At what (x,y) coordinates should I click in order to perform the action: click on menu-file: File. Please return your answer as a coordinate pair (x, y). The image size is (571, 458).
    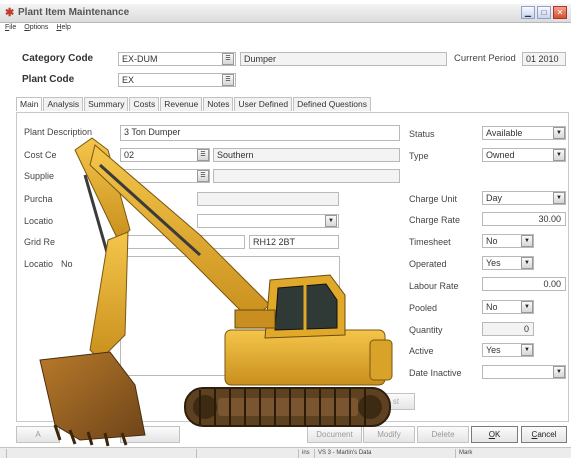
    Looking at the image, I should click on (10, 30).